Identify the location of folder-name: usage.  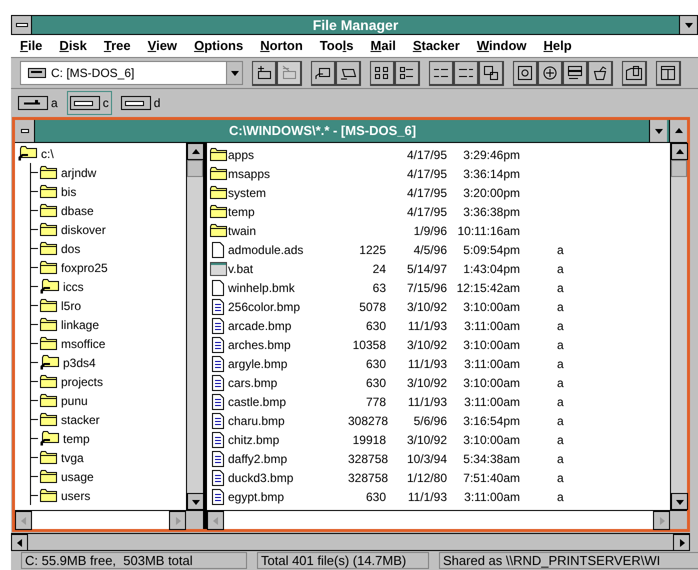
(77, 477).